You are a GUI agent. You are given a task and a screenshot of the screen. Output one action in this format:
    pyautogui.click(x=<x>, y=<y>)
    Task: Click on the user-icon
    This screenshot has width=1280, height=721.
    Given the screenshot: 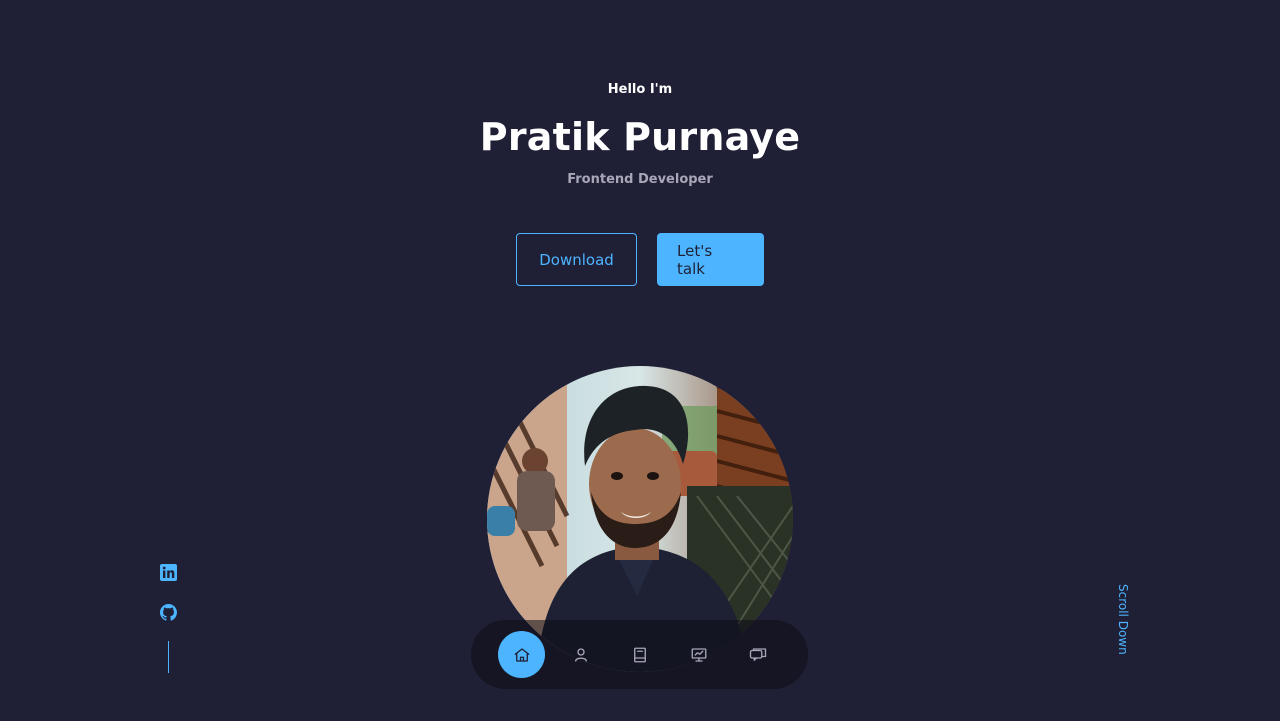 What is the action you would take?
    pyautogui.click(x=580, y=654)
    